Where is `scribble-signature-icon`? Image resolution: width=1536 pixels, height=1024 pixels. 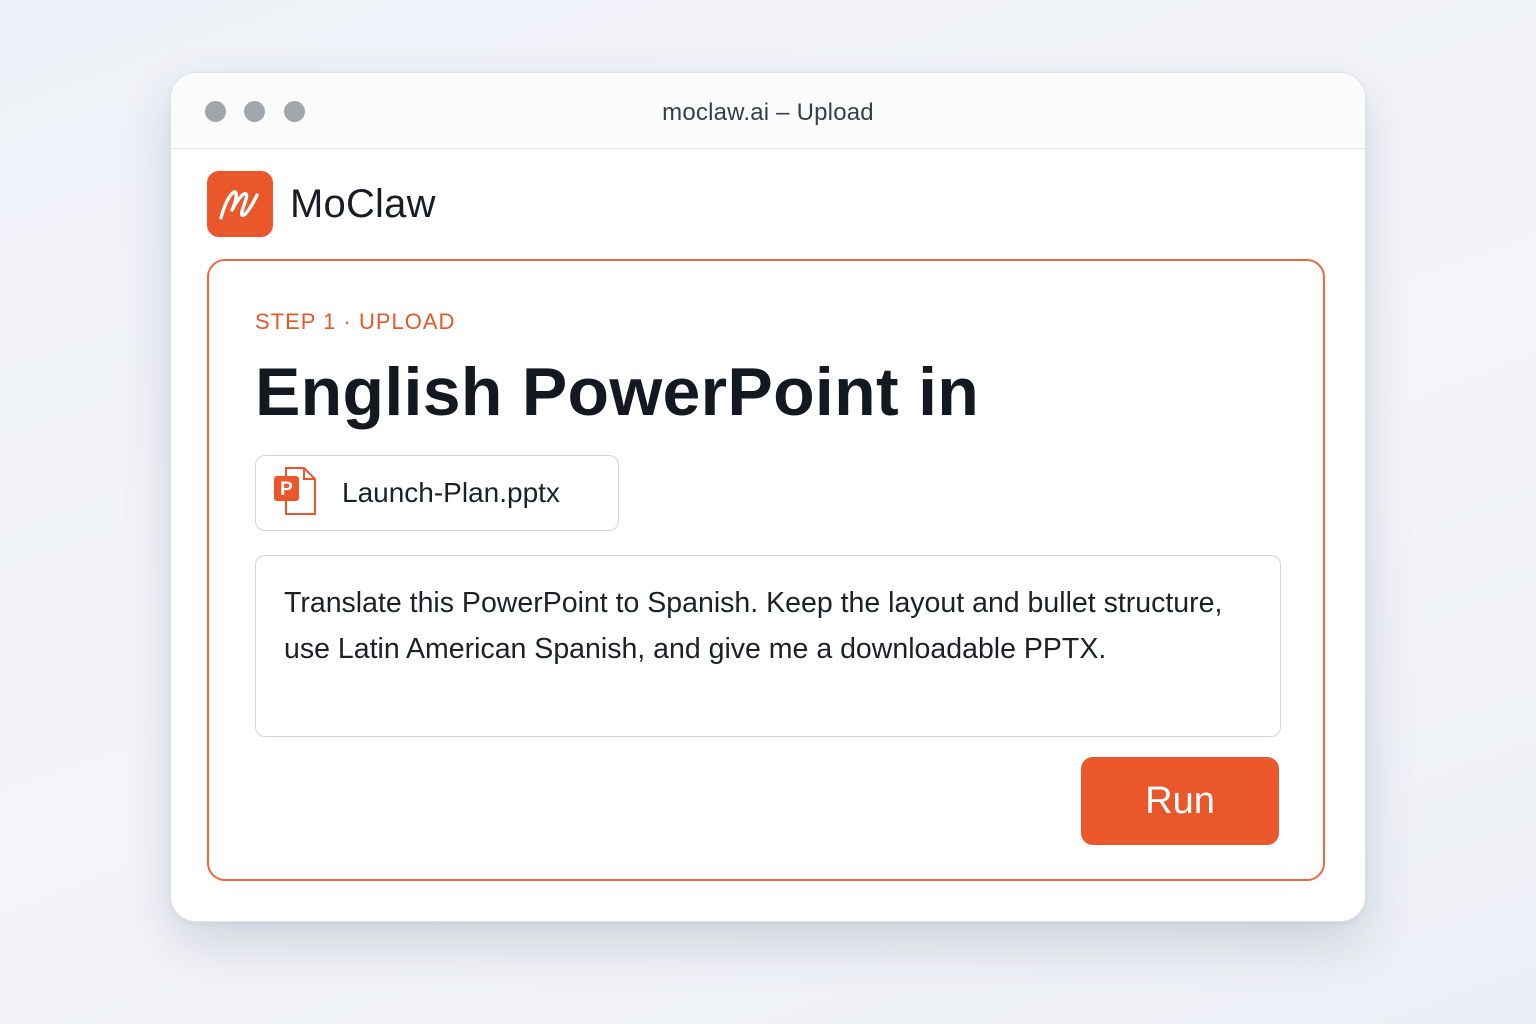 scribble-signature-icon is located at coordinates (240, 204).